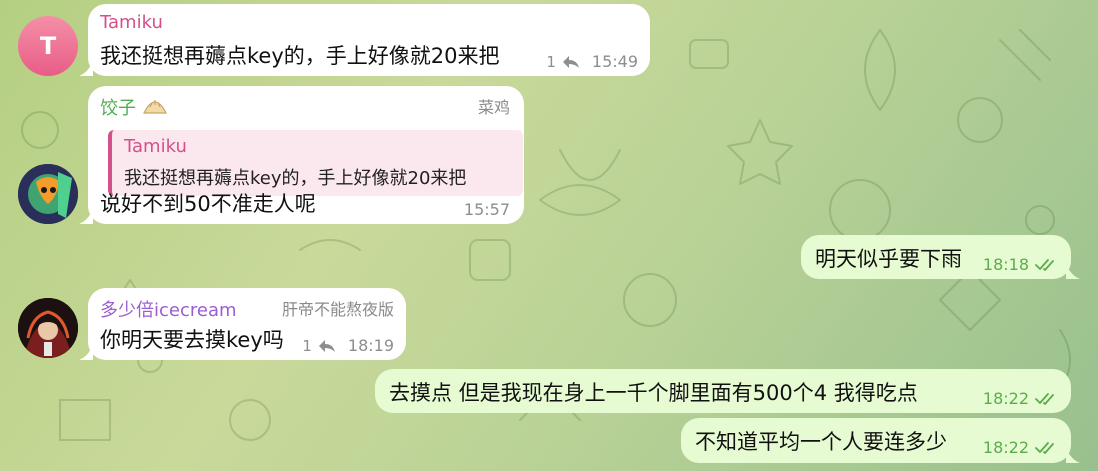  I want to click on sender-name: 饺子, so click(134, 107).